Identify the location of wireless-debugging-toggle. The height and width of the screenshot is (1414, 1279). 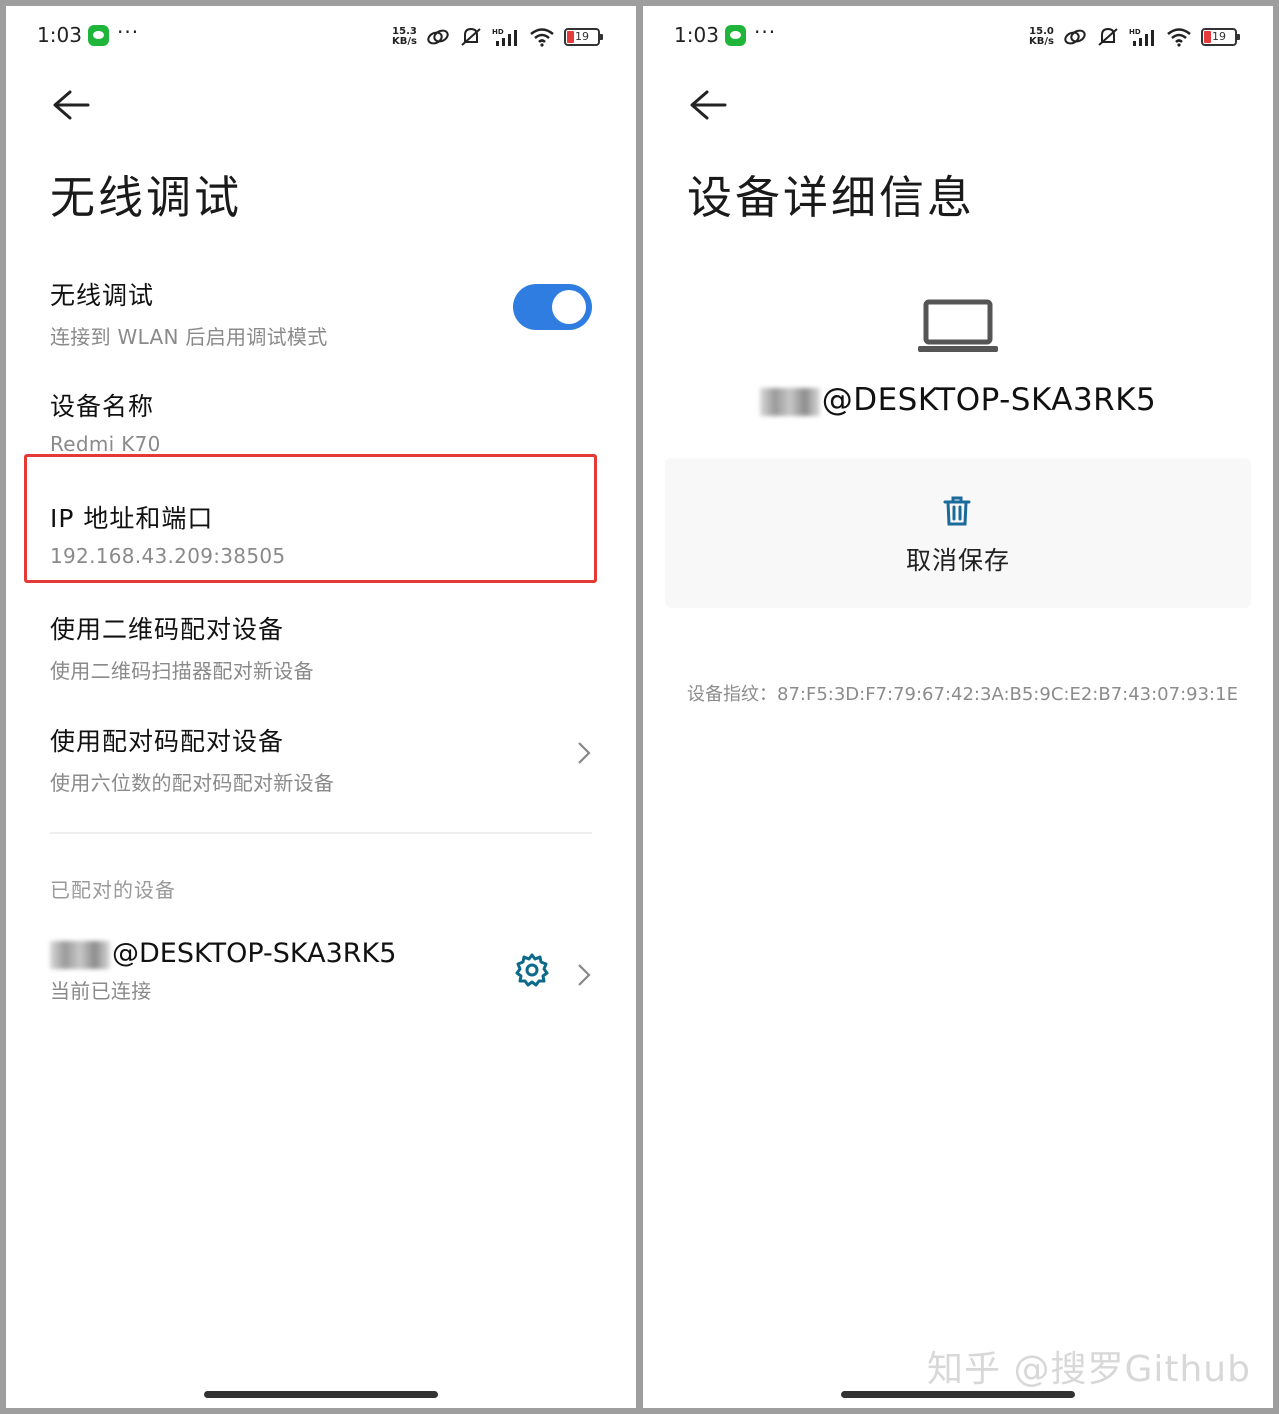
(552, 307).